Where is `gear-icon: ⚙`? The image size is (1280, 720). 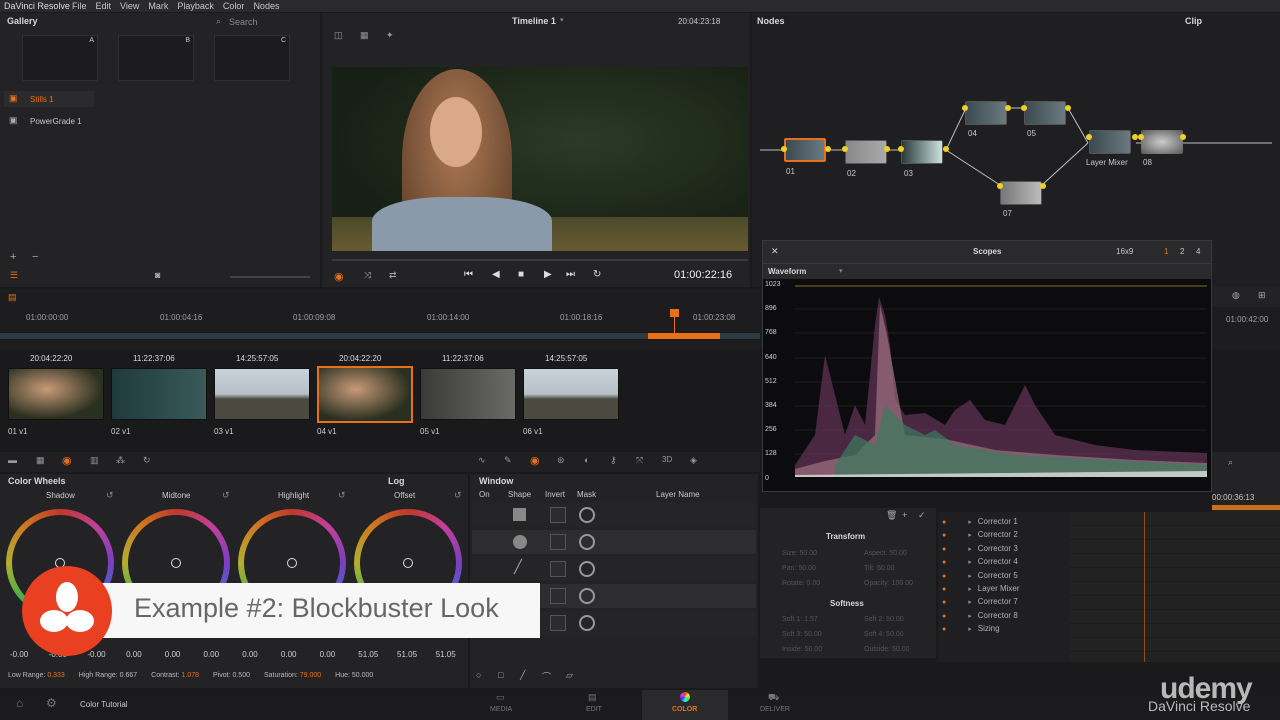 gear-icon: ⚙ is located at coordinates (51, 703).